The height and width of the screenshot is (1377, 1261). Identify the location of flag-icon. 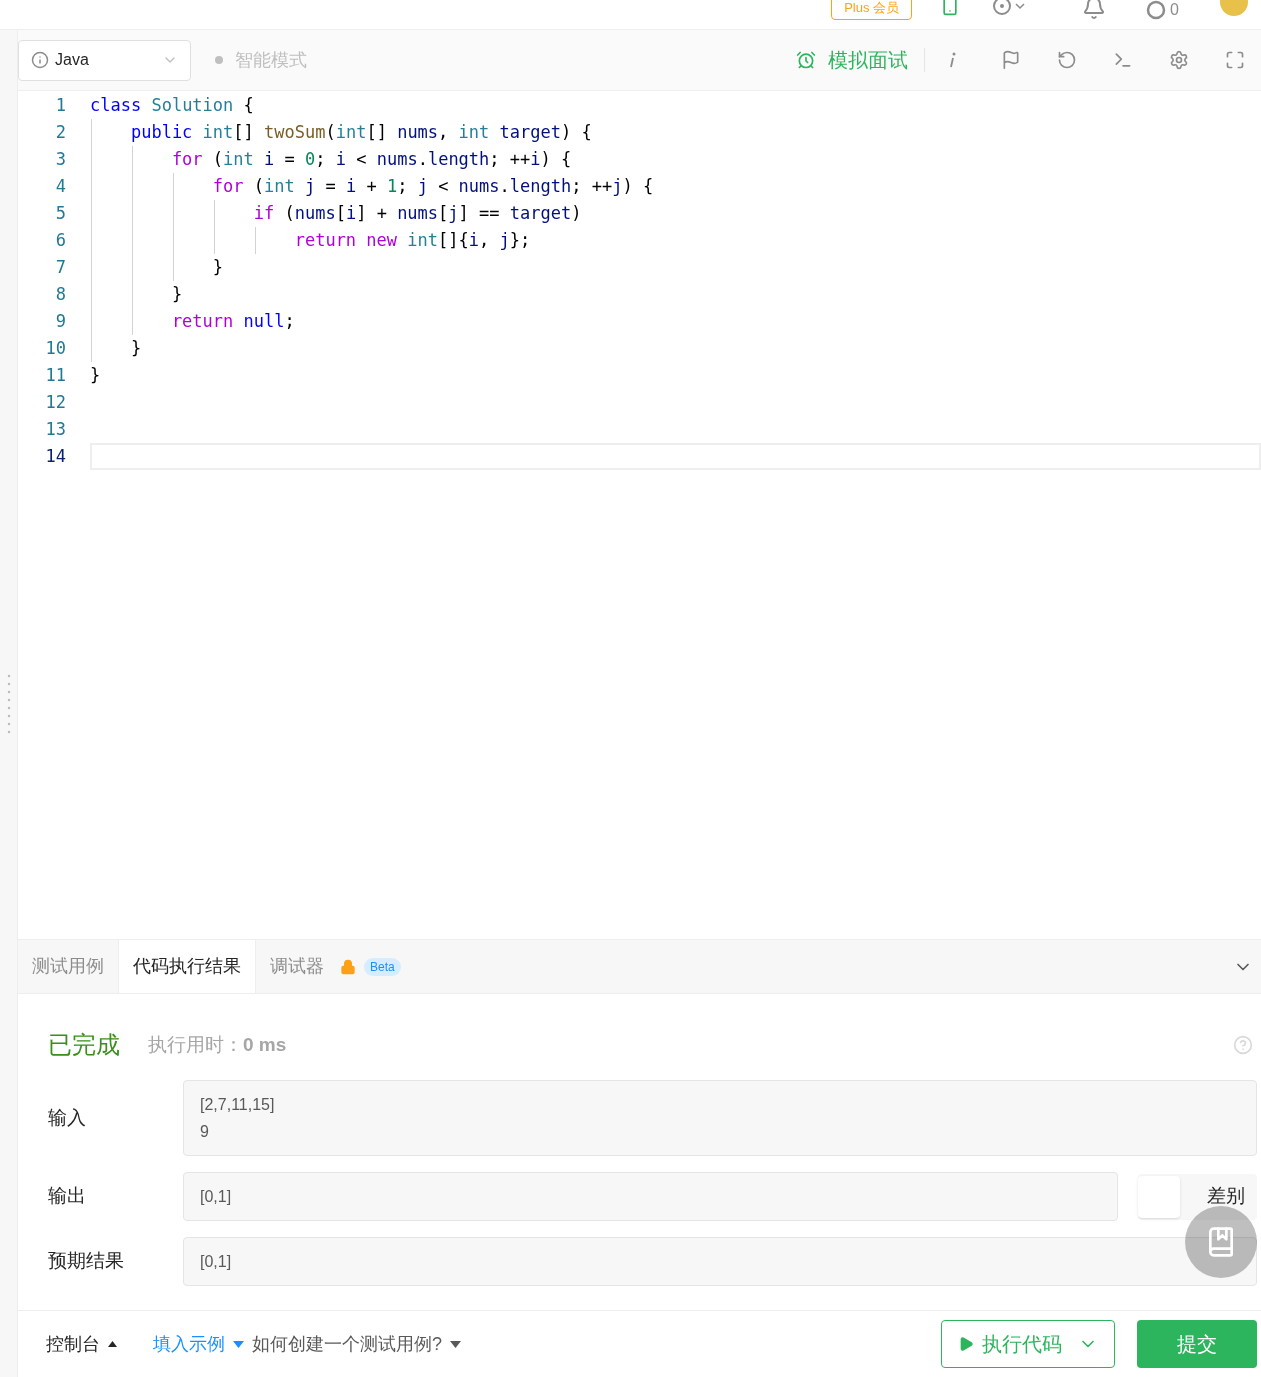
(1011, 60).